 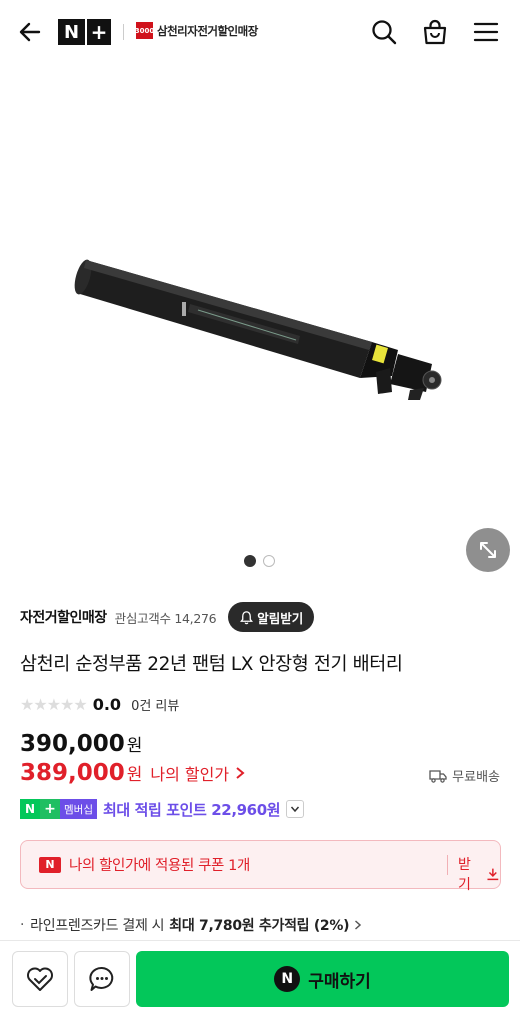 I want to click on rating-score: 0.0, so click(x=107, y=704).